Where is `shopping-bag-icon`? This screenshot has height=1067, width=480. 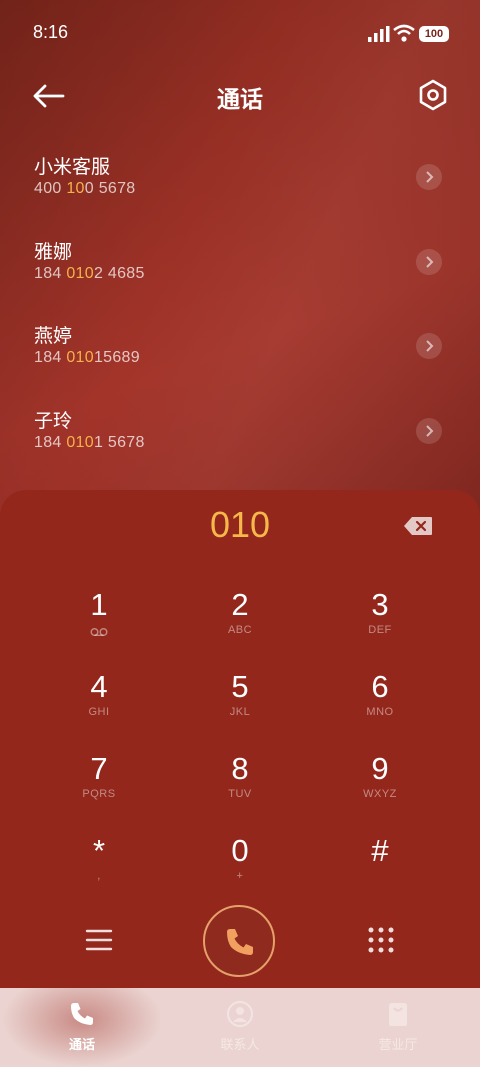 shopping-bag-icon is located at coordinates (398, 1014).